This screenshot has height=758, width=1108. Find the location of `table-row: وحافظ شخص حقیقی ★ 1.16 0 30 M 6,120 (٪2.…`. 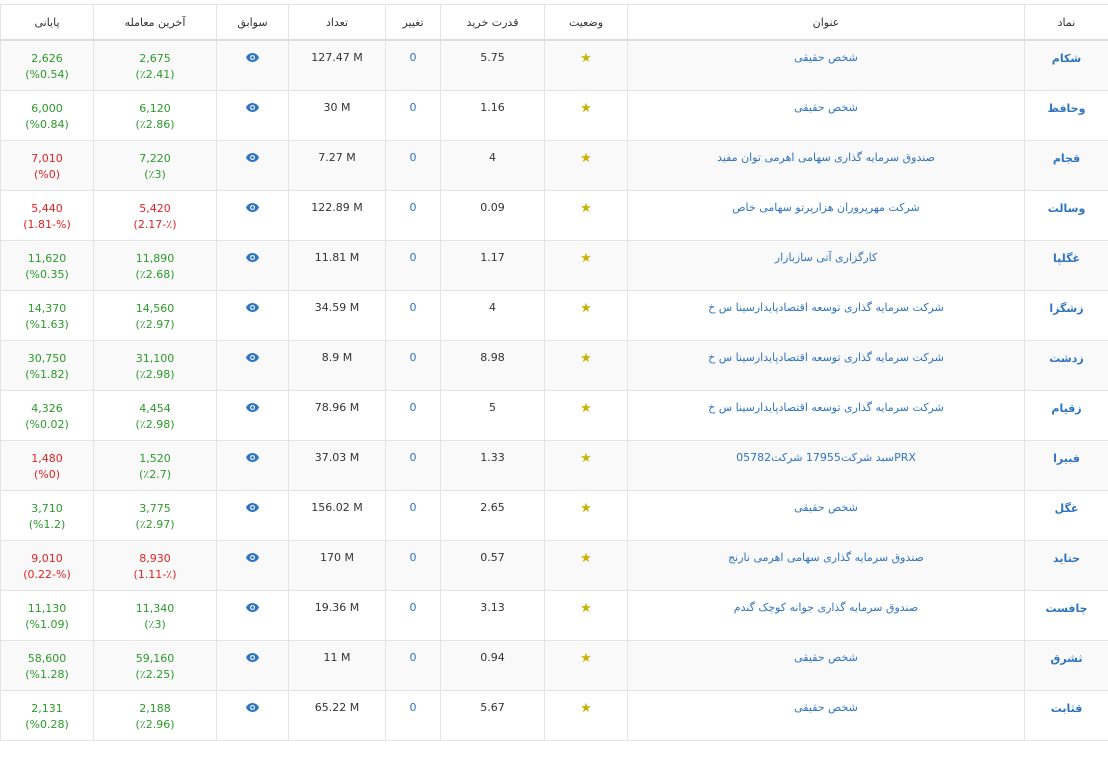

table-row: وحافظ شخص حقیقی ★ 1.16 0 30 M 6,120 (٪2.… is located at coordinates (554, 115).